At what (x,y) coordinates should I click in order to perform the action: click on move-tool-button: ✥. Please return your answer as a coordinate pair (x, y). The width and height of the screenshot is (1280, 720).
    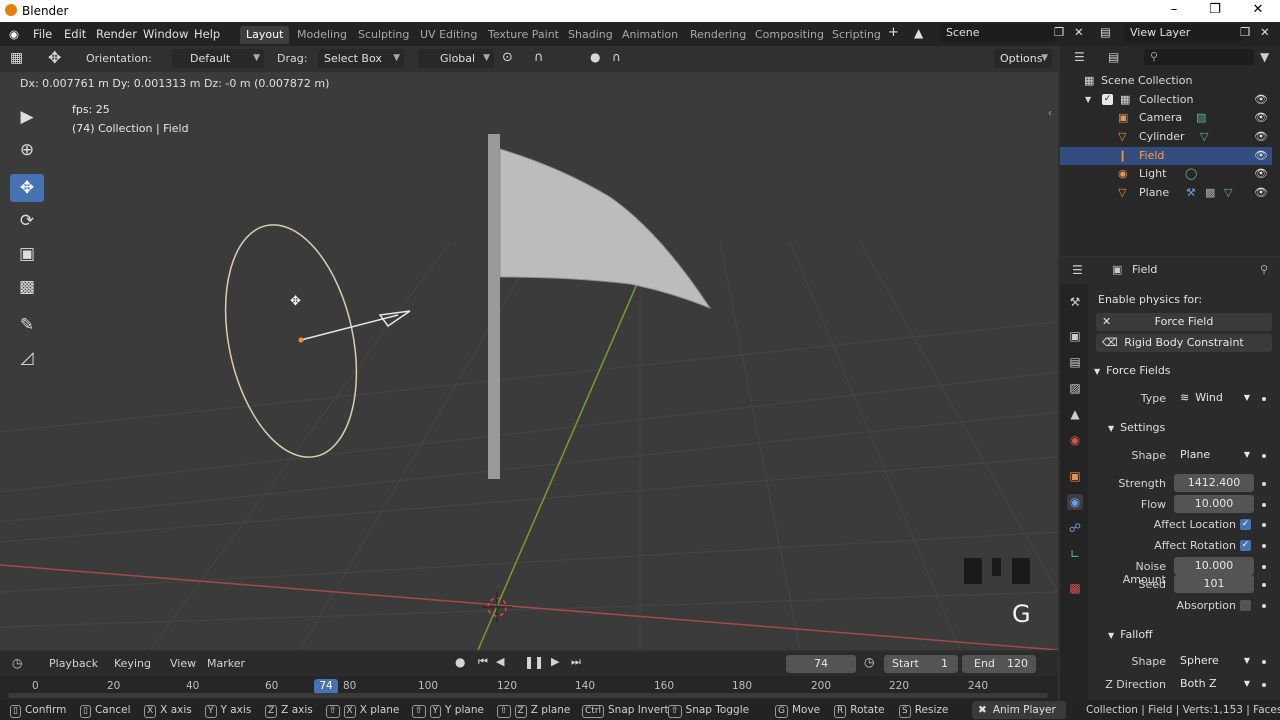
    Looking at the image, I should click on (27, 188).